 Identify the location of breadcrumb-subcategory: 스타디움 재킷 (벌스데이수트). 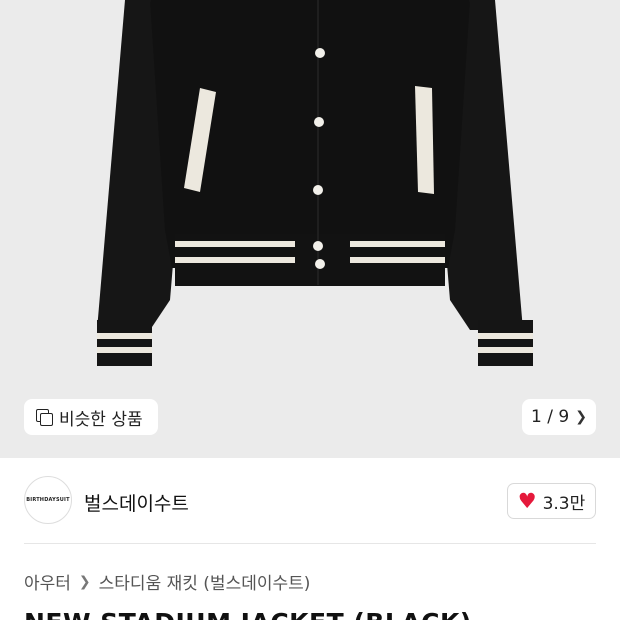
(205, 581).